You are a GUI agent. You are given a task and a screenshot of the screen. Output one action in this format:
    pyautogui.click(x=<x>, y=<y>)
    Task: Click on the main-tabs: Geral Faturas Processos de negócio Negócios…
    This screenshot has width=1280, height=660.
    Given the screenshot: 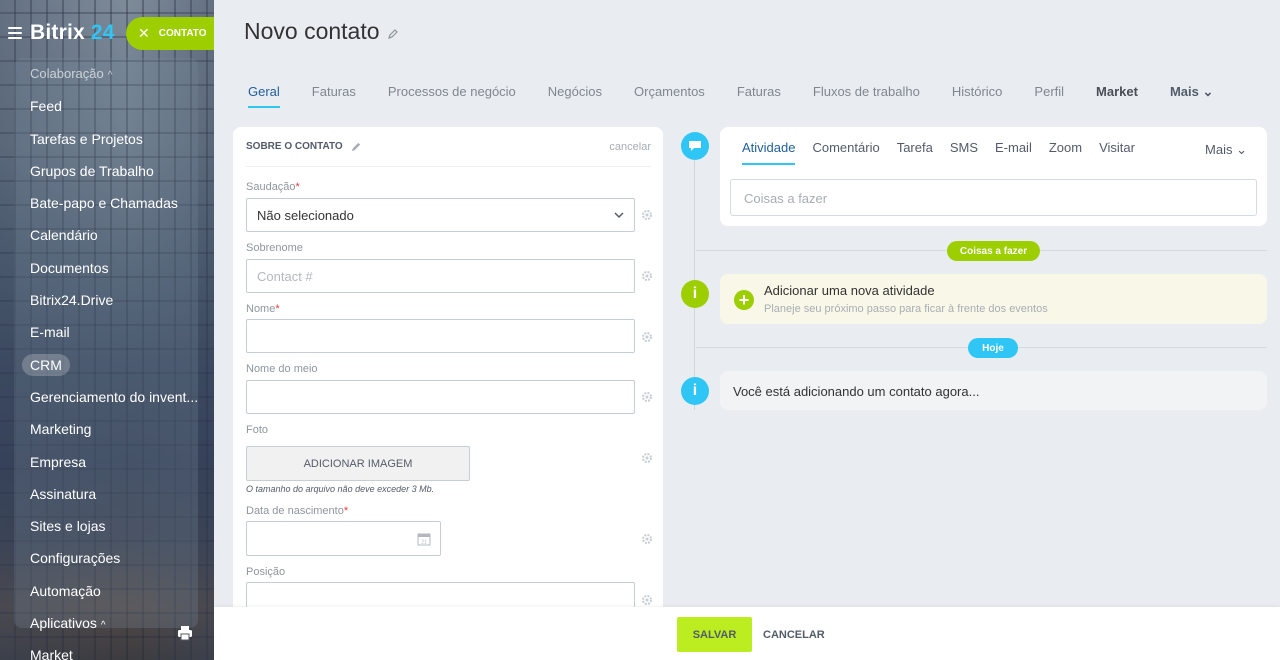 What is the action you would take?
    pyautogui.click(x=730, y=93)
    